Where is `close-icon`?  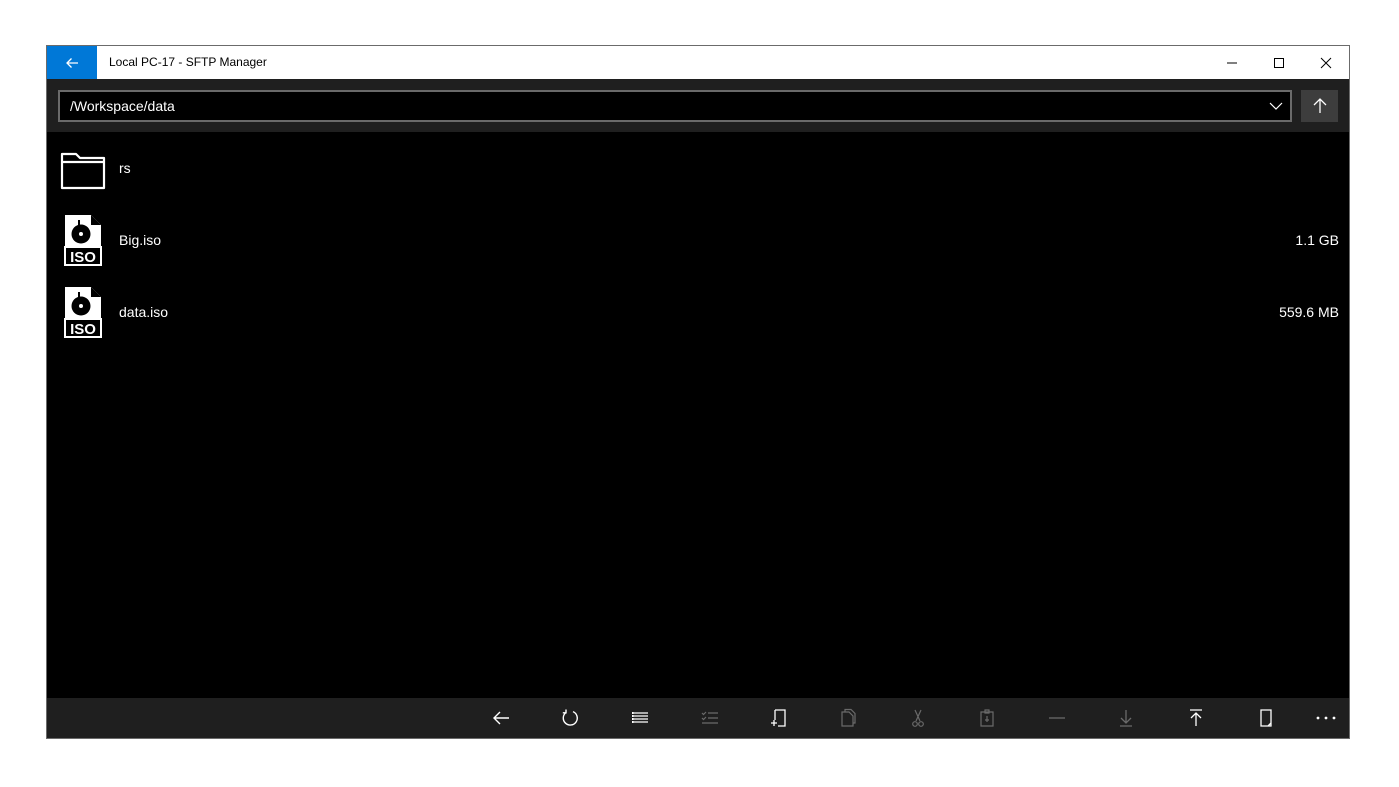 close-icon is located at coordinates (1325, 62).